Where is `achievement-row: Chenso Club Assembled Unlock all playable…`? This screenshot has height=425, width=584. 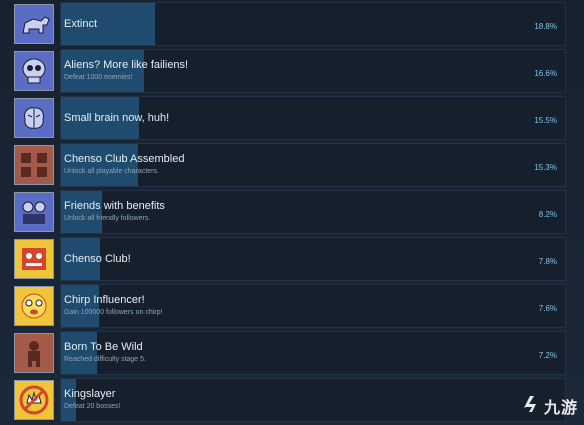 achievement-row: Chenso Club Assembled Unlock all playable… is located at coordinates (287, 165).